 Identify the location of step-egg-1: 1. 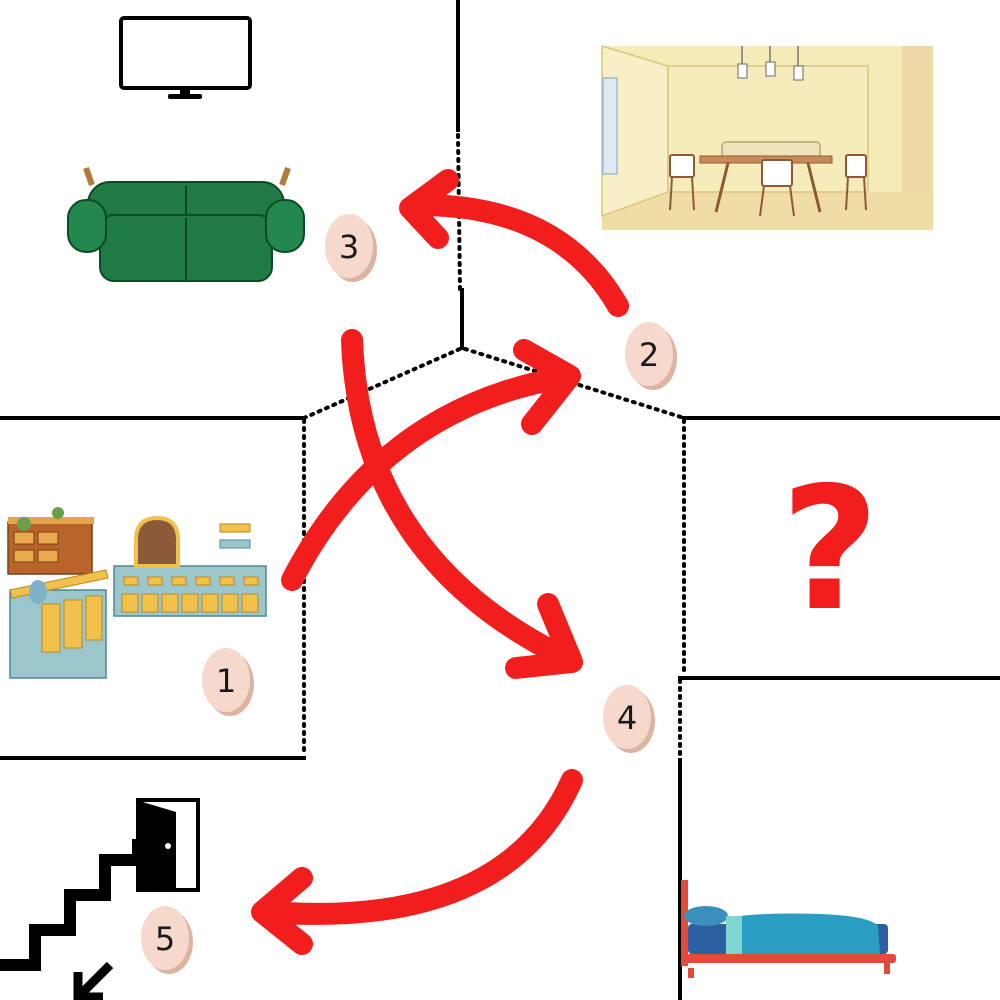
(228, 682).